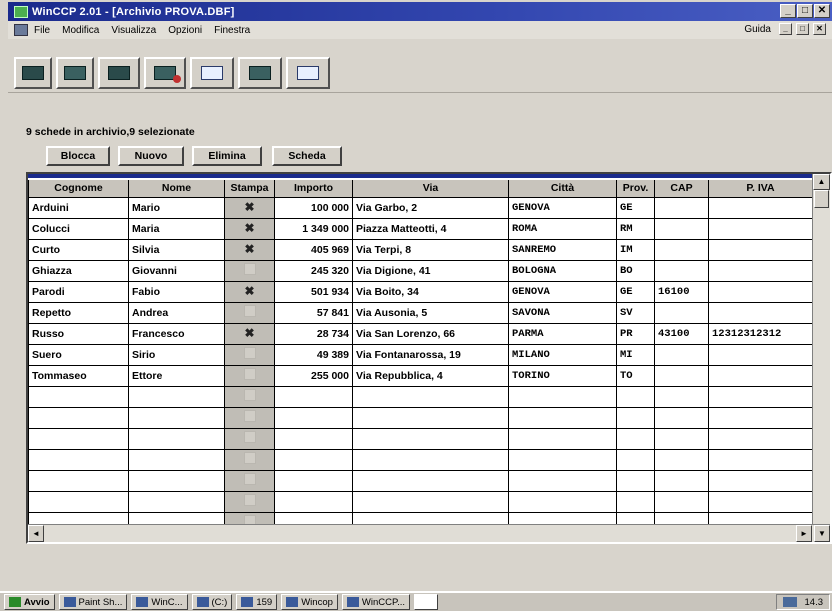 Image resolution: width=832 pixels, height=611 pixels. I want to click on cell-via: Via Boito, 34, so click(430, 291).